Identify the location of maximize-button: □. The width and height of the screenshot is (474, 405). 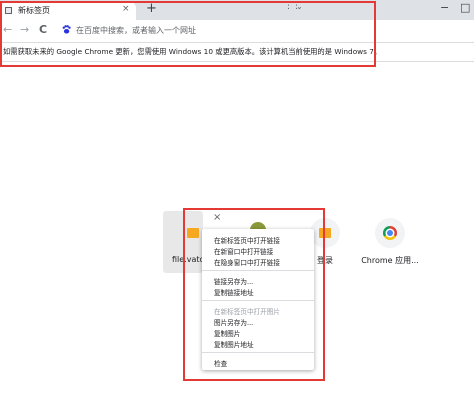
(465, 7).